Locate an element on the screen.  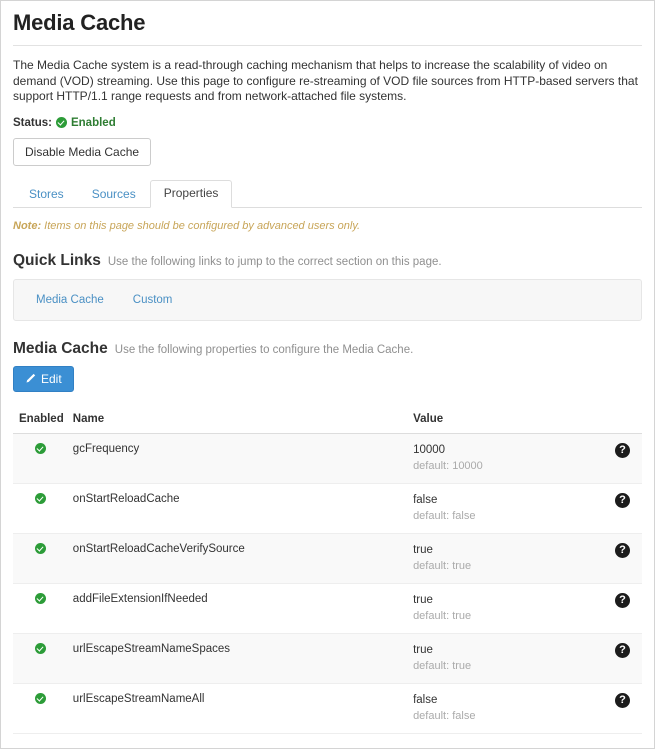
column-header-help is located at coordinates (620, 420).